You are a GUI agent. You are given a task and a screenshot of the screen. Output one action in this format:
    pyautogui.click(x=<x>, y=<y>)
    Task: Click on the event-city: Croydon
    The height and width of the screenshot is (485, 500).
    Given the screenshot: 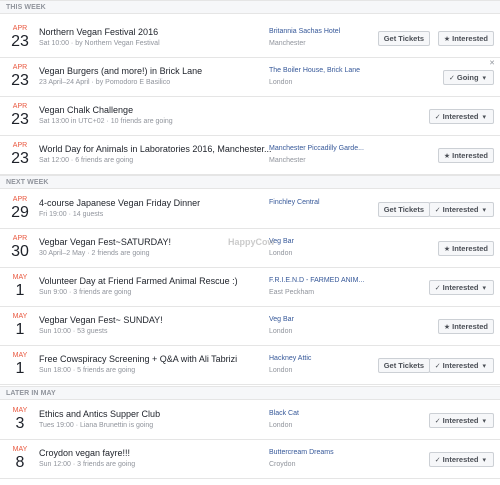 What is the action you would take?
    pyautogui.click(x=282, y=464)
    